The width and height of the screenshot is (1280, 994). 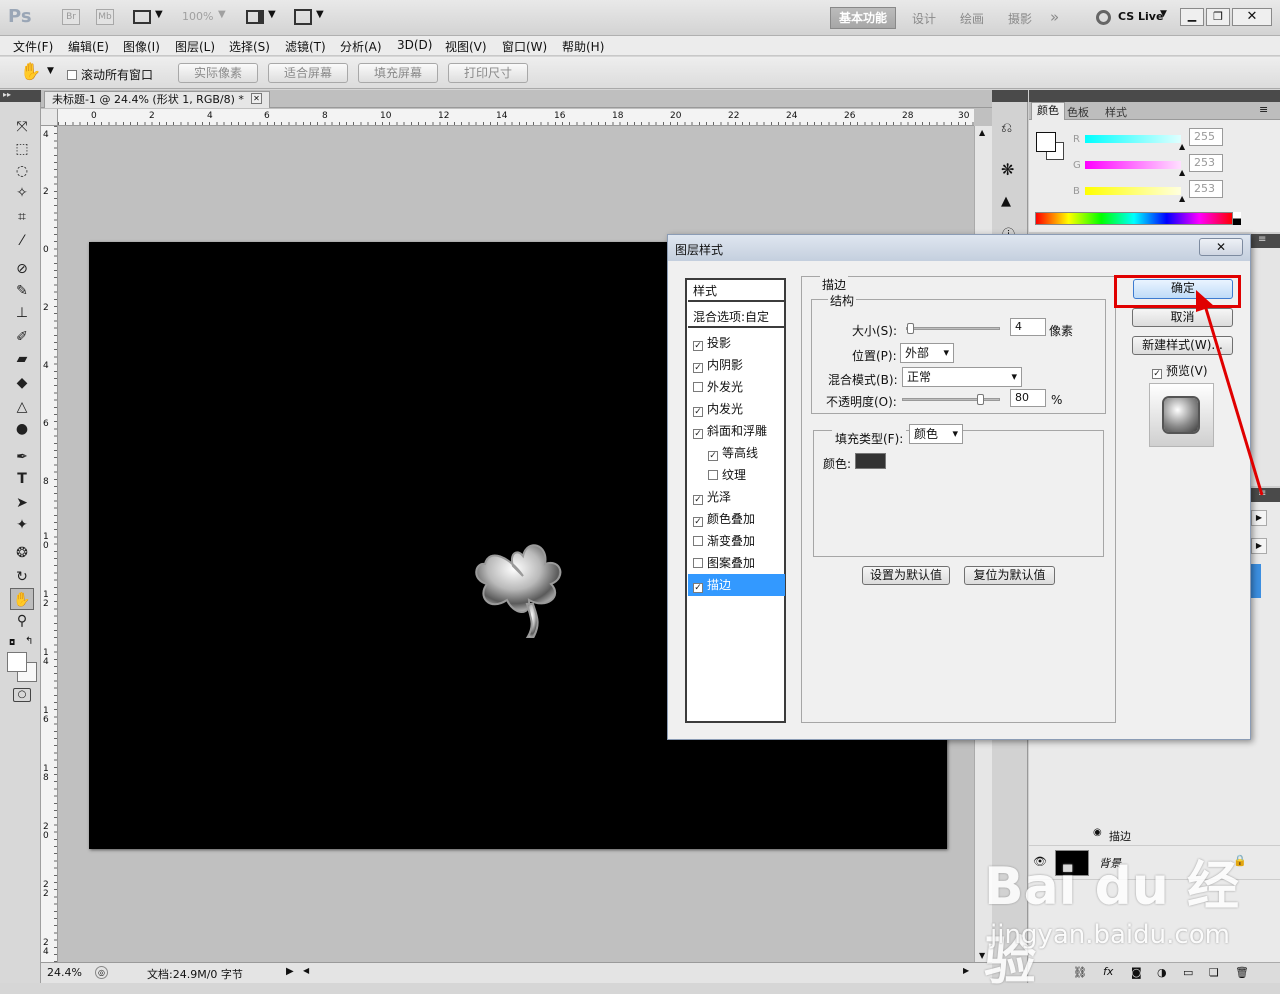 I want to click on minimize-button: ▁, so click(x=1192, y=17).